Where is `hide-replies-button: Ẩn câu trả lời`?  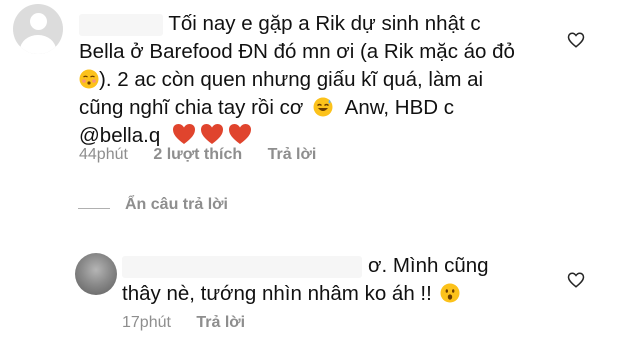 hide-replies-button: Ẩn câu trả lời is located at coordinates (176, 205).